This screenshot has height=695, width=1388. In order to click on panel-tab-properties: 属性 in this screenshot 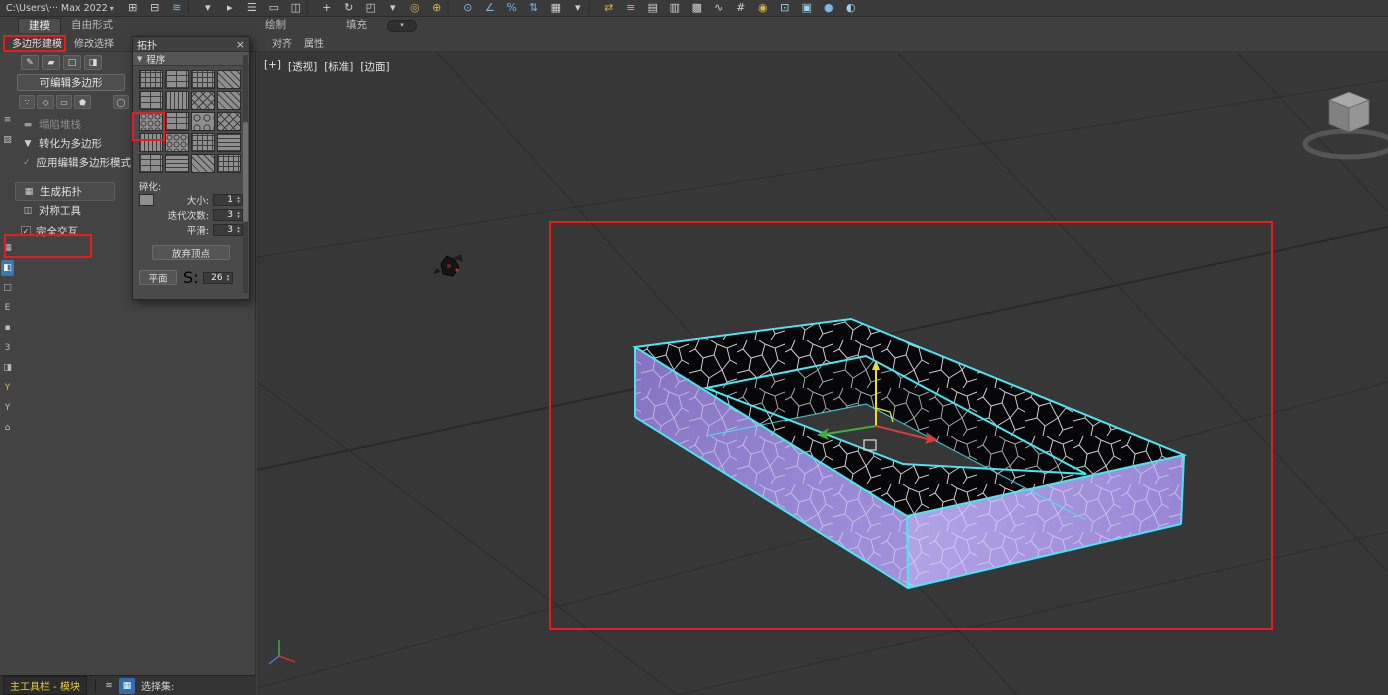, I will do `click(314, 42)`.